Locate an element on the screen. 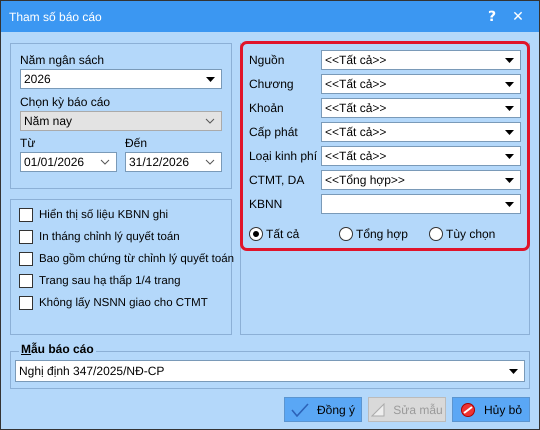 The image size is (540, 430). field-label: Chọn kỳ báo cáo is located at coordinates (66, 102).